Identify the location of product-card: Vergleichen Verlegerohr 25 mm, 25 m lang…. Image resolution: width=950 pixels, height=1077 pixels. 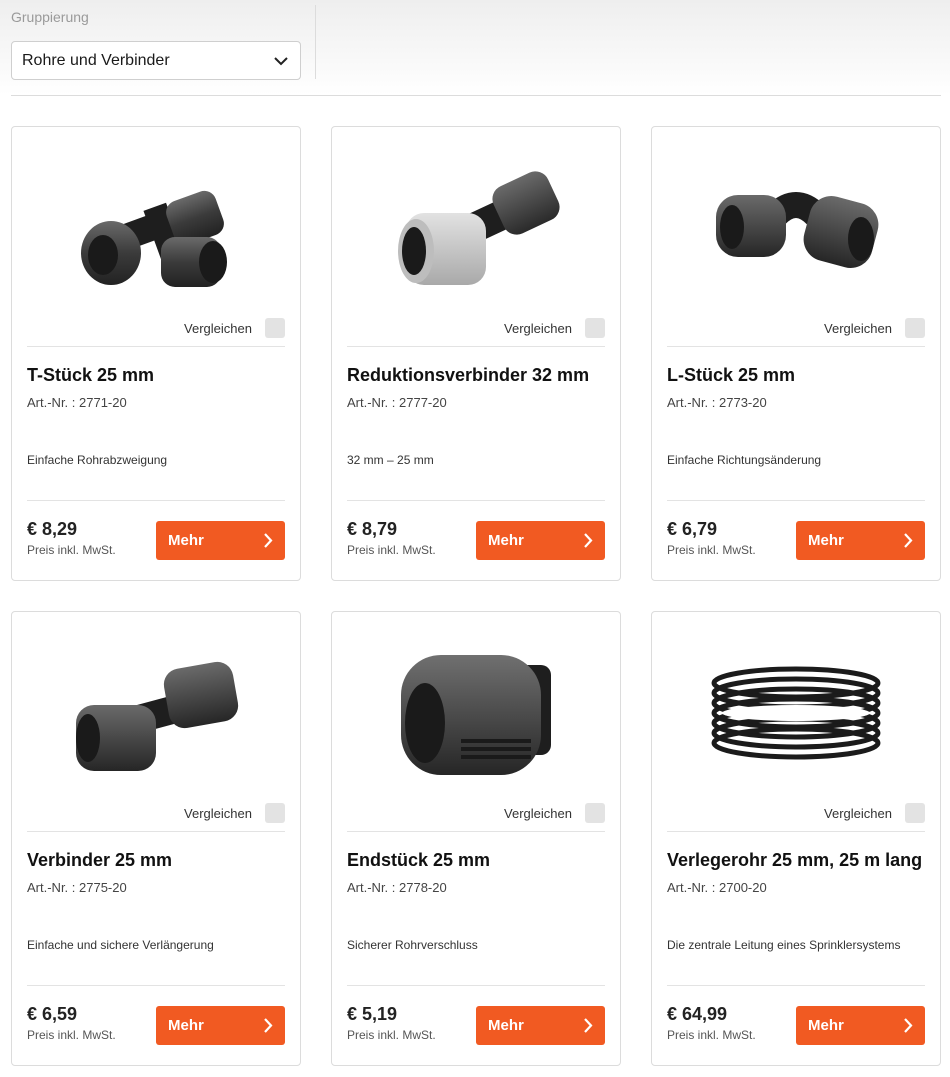
(796, 838).